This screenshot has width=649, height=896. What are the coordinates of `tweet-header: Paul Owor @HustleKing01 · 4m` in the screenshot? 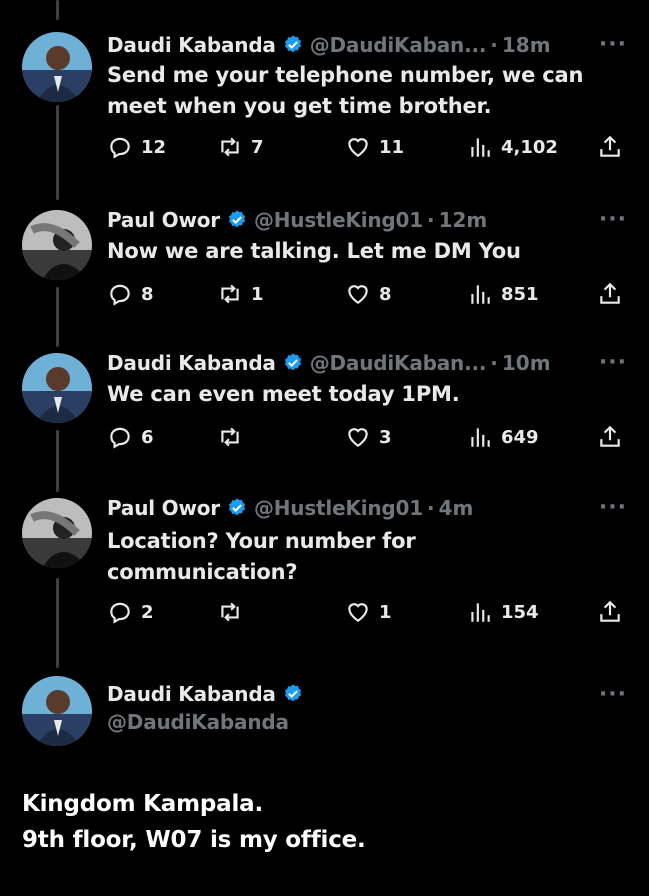 It's located at (378, 508).